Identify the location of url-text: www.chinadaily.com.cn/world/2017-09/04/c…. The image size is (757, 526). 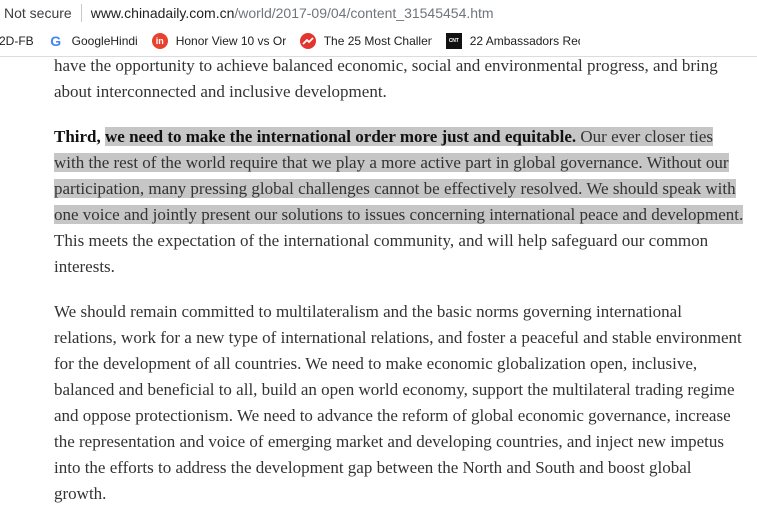
(292, 13).